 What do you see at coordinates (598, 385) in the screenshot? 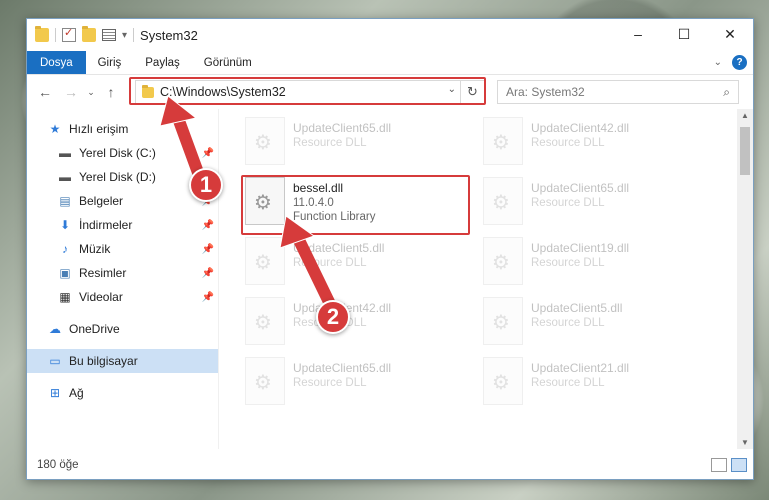
I see `file-item: UpdateClient21.dll Resource DLL` at bounding box center [598, 385].